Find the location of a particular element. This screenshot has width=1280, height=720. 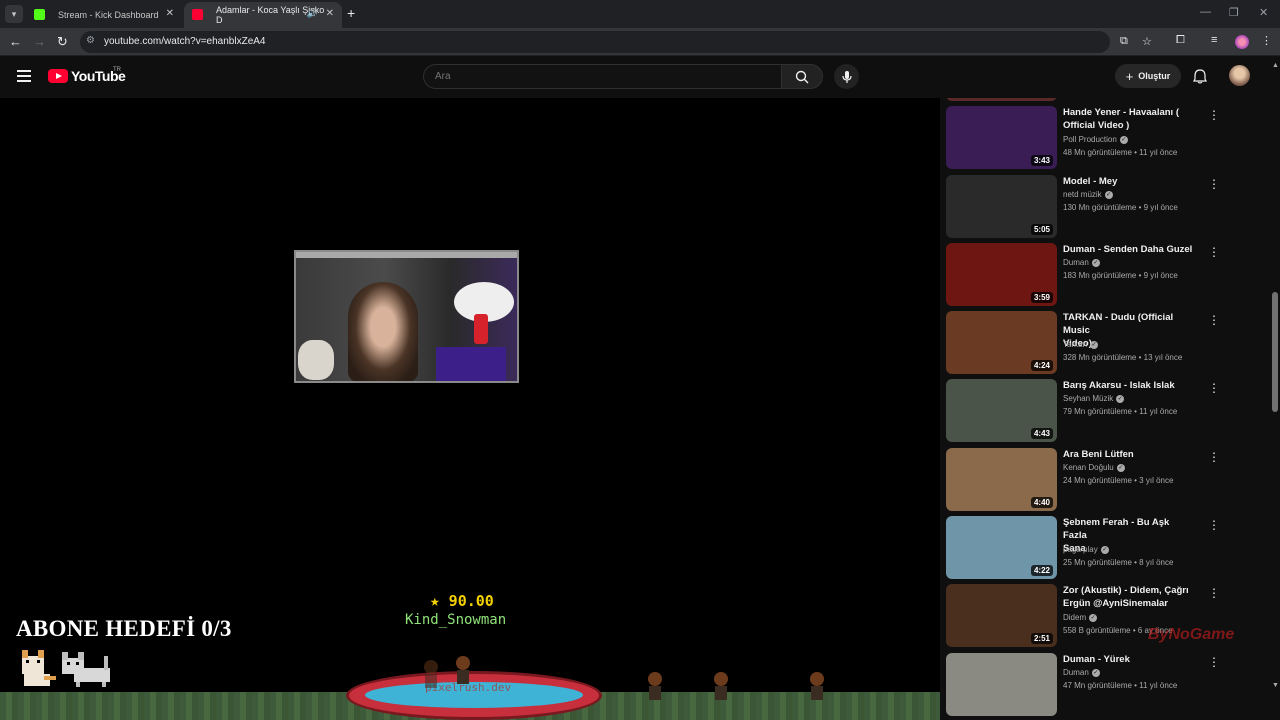

previous-thumbnail-edge is located at coordinates (1001, 99).